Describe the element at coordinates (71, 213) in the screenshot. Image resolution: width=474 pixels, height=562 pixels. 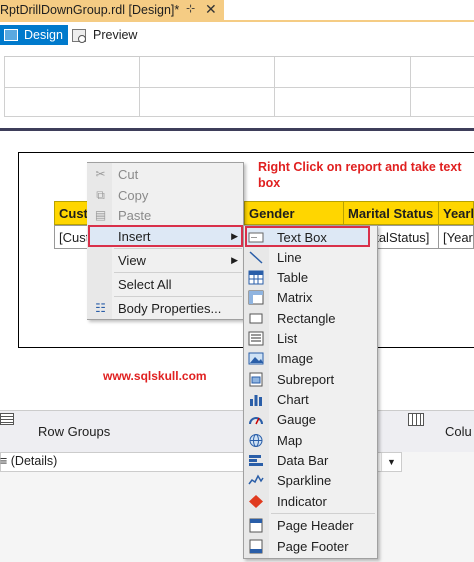
I see `tablix-header-cell: Cust` at that location.